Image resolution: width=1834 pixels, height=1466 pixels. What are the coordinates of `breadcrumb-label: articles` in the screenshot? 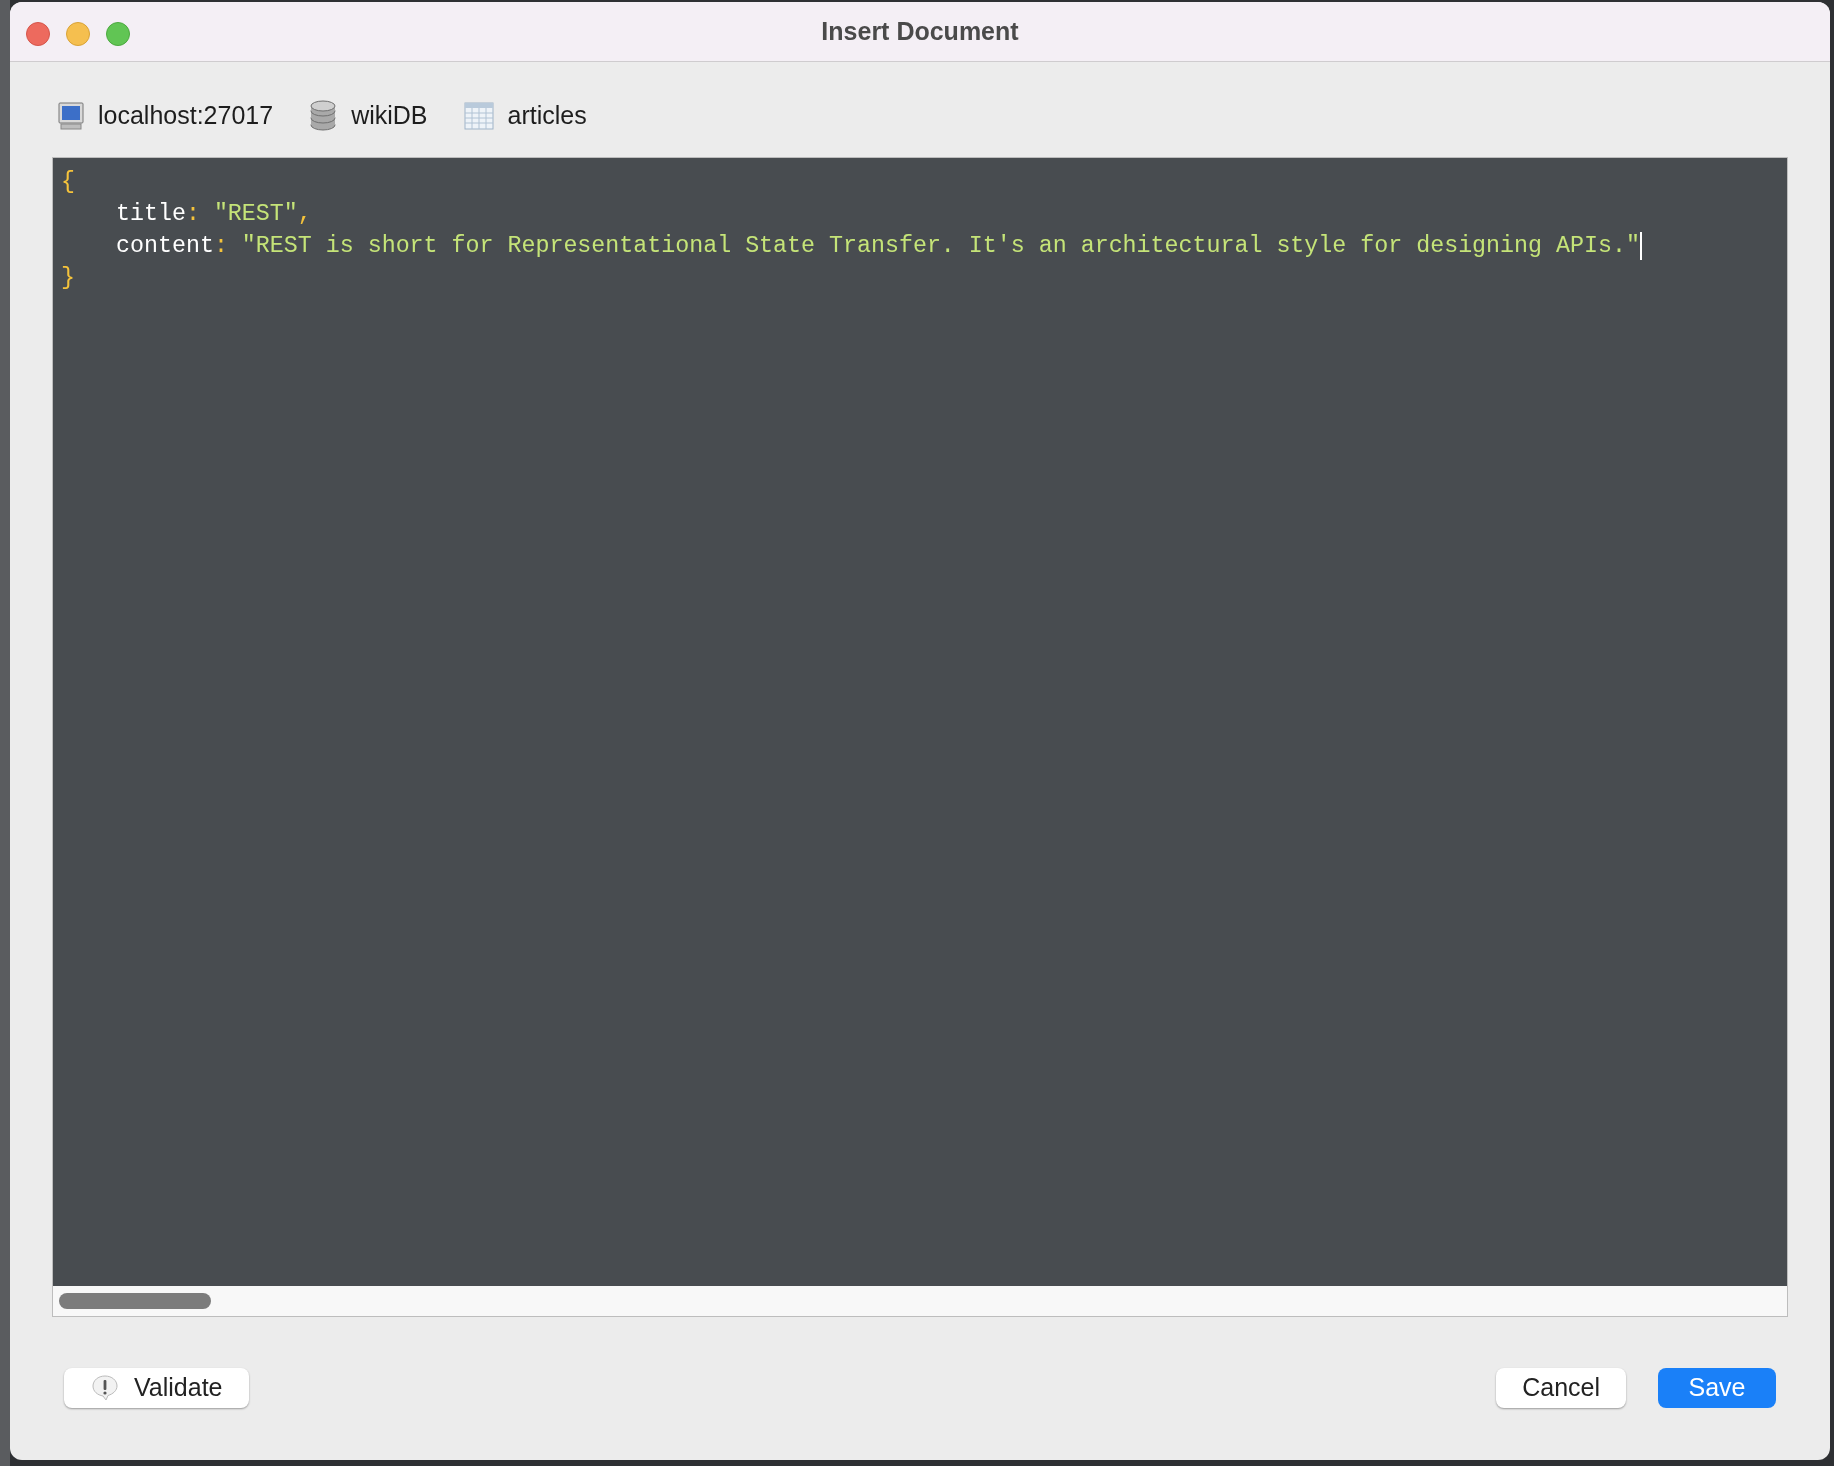 It's located at (547, 115).